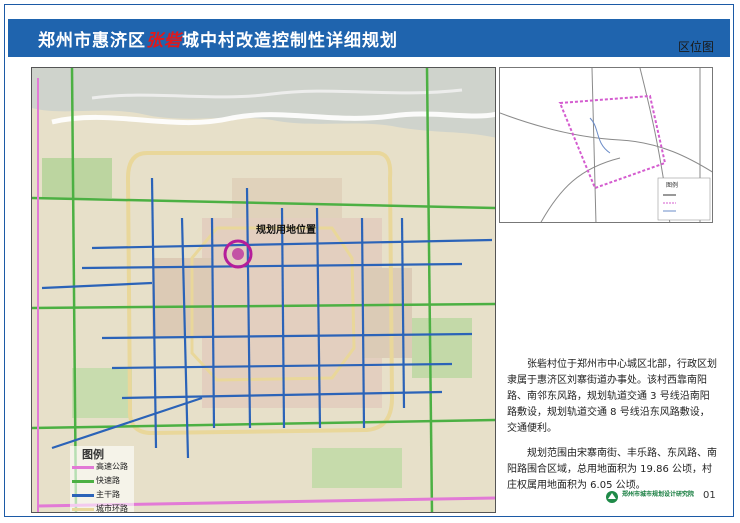 Image resolution: width=740 pixels, height=523 pixels. Describe the element at coordinates (612, 497) in the screenshot. I see `org-logo-icon` at that location.